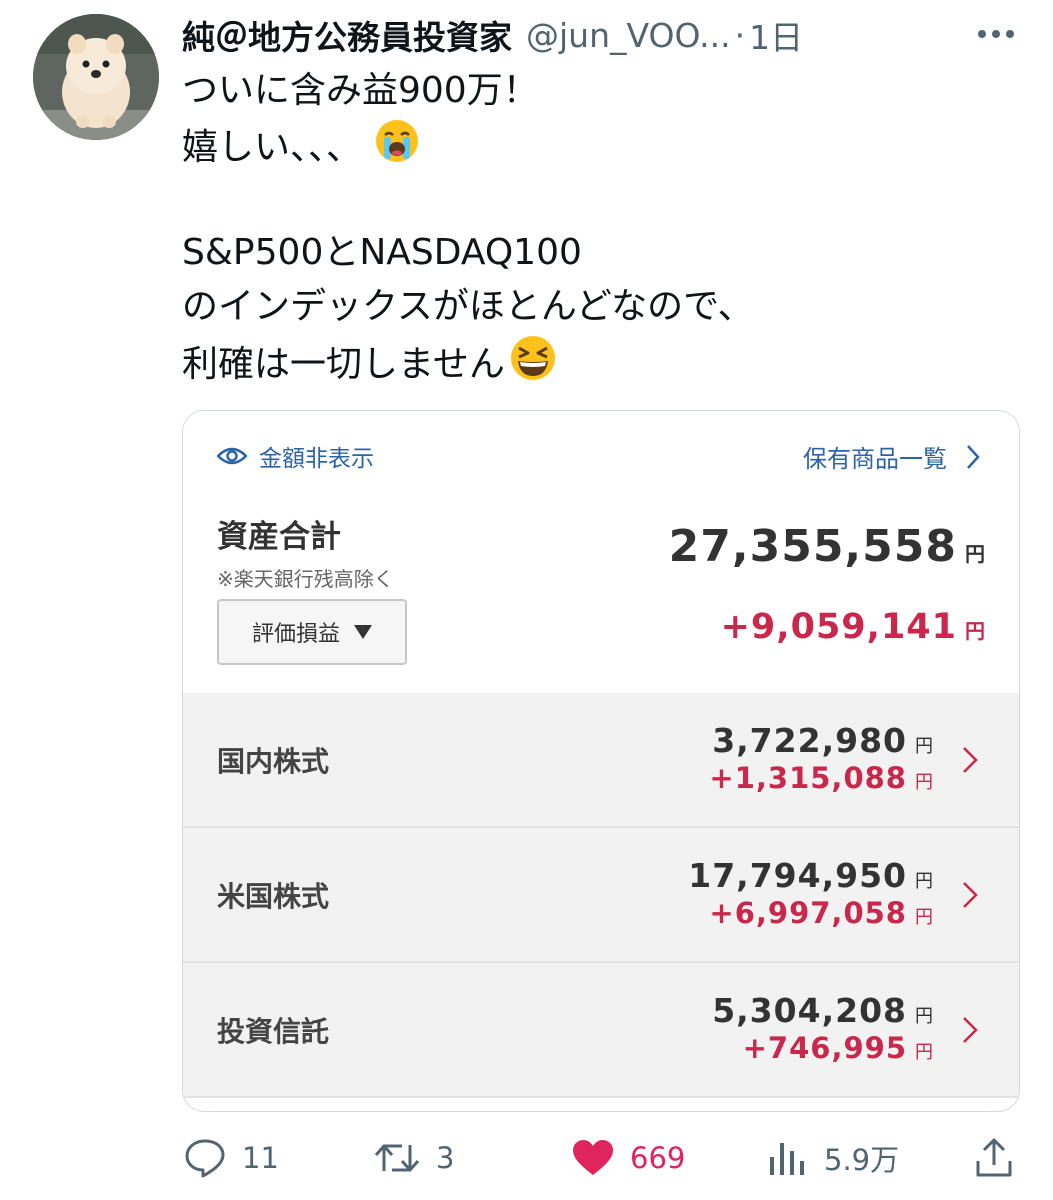 Image resolution: width=1053 pixels, height=1200 pixels. I want to click on retweet-icon, so click(397, 1158).